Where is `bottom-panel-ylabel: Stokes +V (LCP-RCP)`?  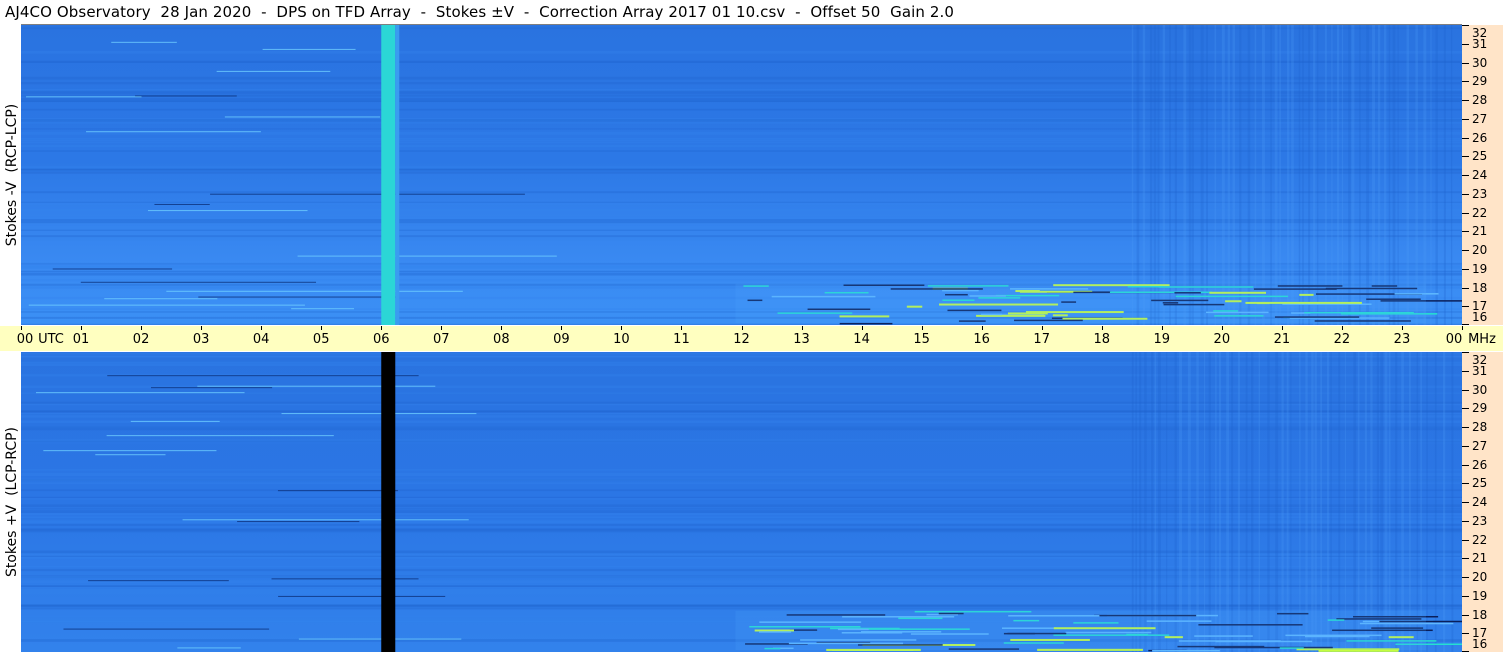 bottom-panel-ylabel: Stokes +V (LCP-RCP) is located at coordinates (12, 502).